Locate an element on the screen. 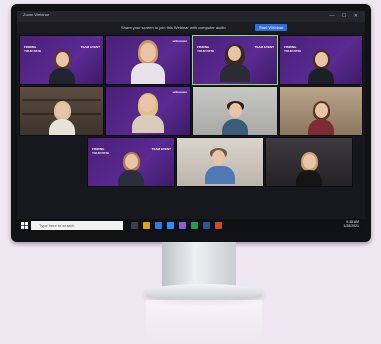  powerpoint-icon is located at coordinates (218, 225).